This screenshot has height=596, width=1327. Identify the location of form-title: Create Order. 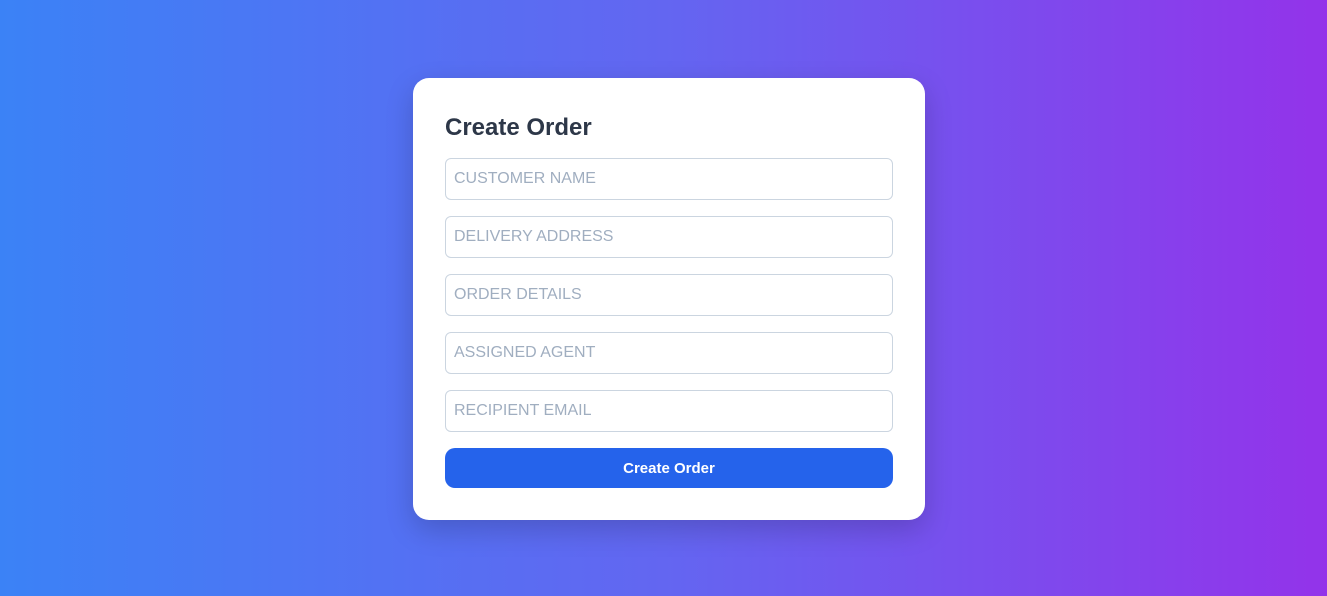
(518, 127).